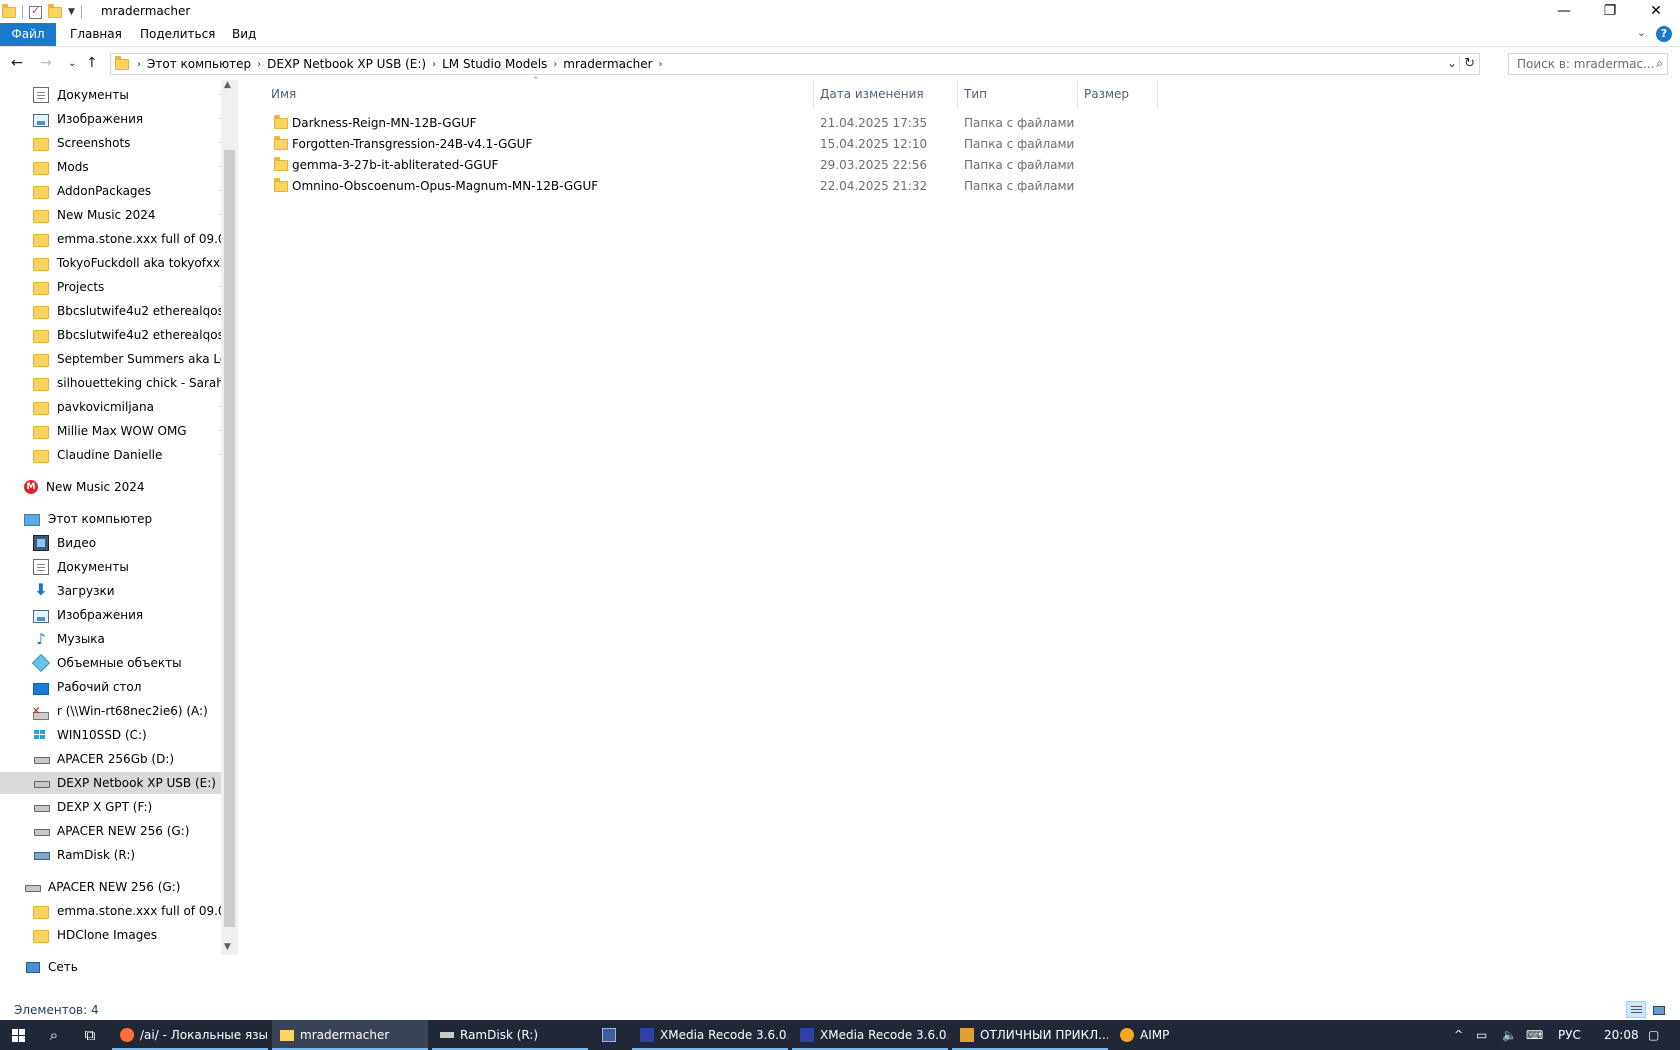 Image resolution: width=1680 pixels, height=1050 pixels. I want to click on sidebar-item-folder: Bbcslutwife4u2 etherealqos📌, so click(116, 311).